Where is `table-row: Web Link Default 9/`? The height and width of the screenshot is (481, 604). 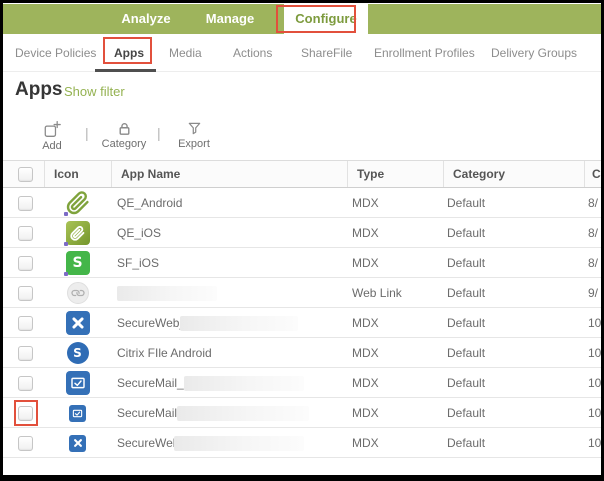 table-row: Web Link Default 9/ is located at coordinates (302, 293).